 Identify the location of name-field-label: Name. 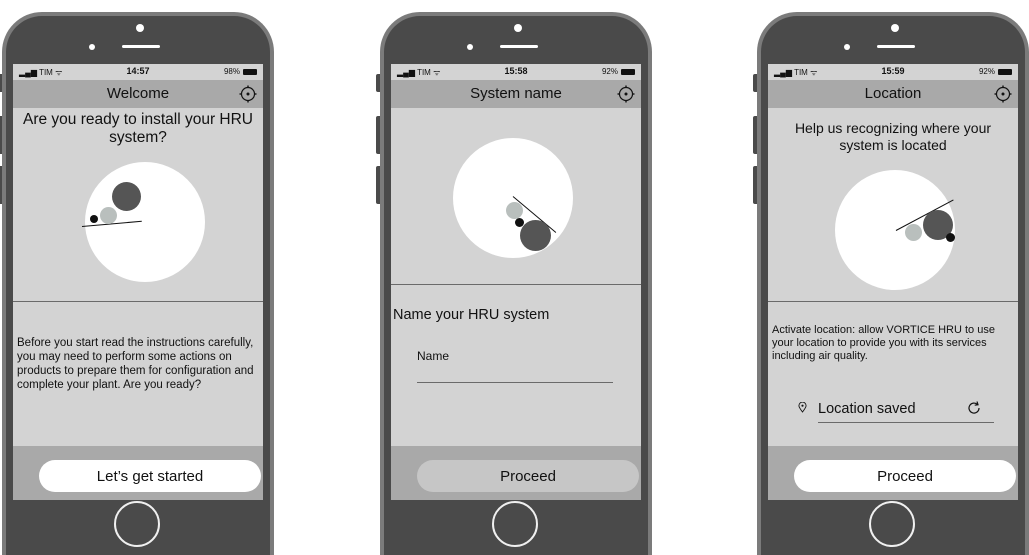
(433, 356).